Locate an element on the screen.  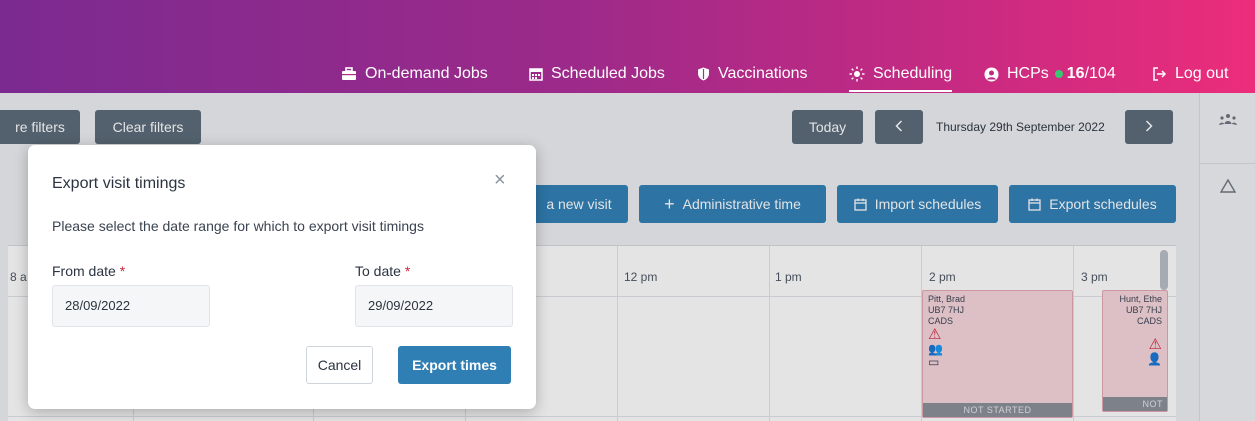
cancel-button: Cancel is located at coordinates (339, 365).